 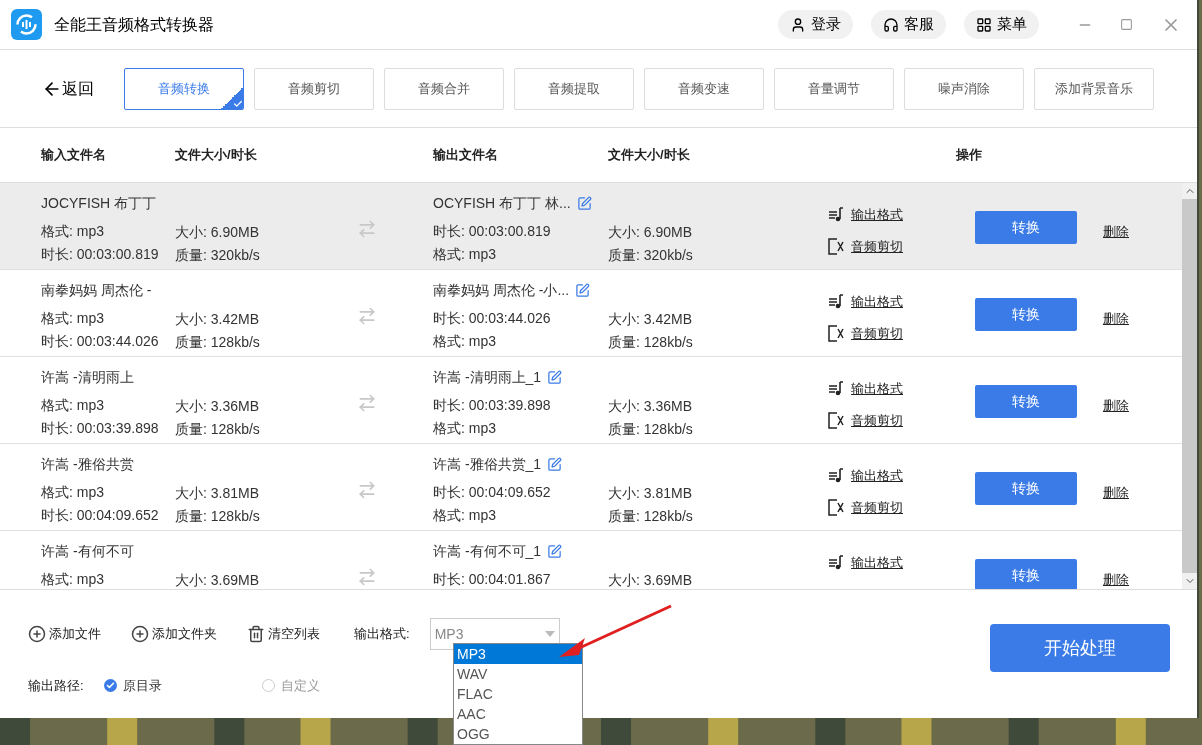 I want to click on tab: 音量调节, so click(x=834, y=88).